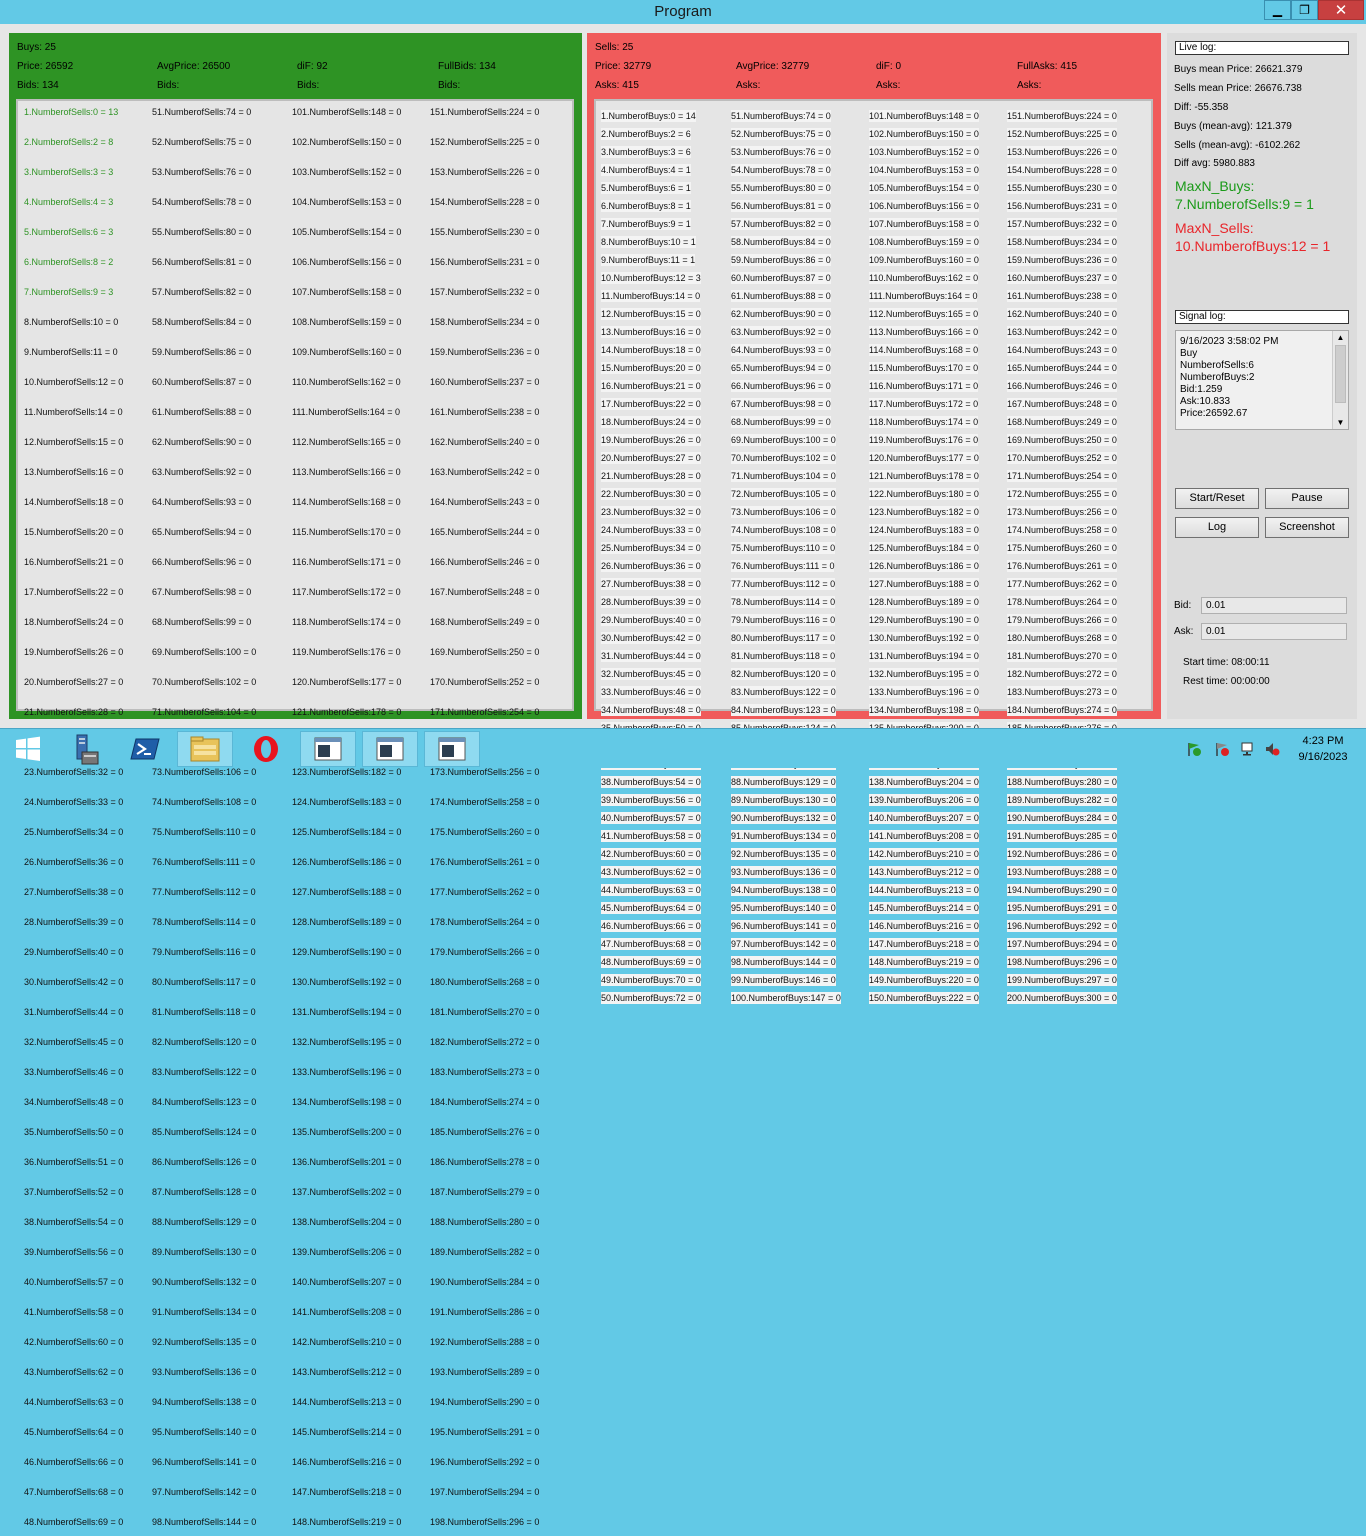  I want to click on list-item: 42.NumberofBuys:60 = 0, so click(651, 854).